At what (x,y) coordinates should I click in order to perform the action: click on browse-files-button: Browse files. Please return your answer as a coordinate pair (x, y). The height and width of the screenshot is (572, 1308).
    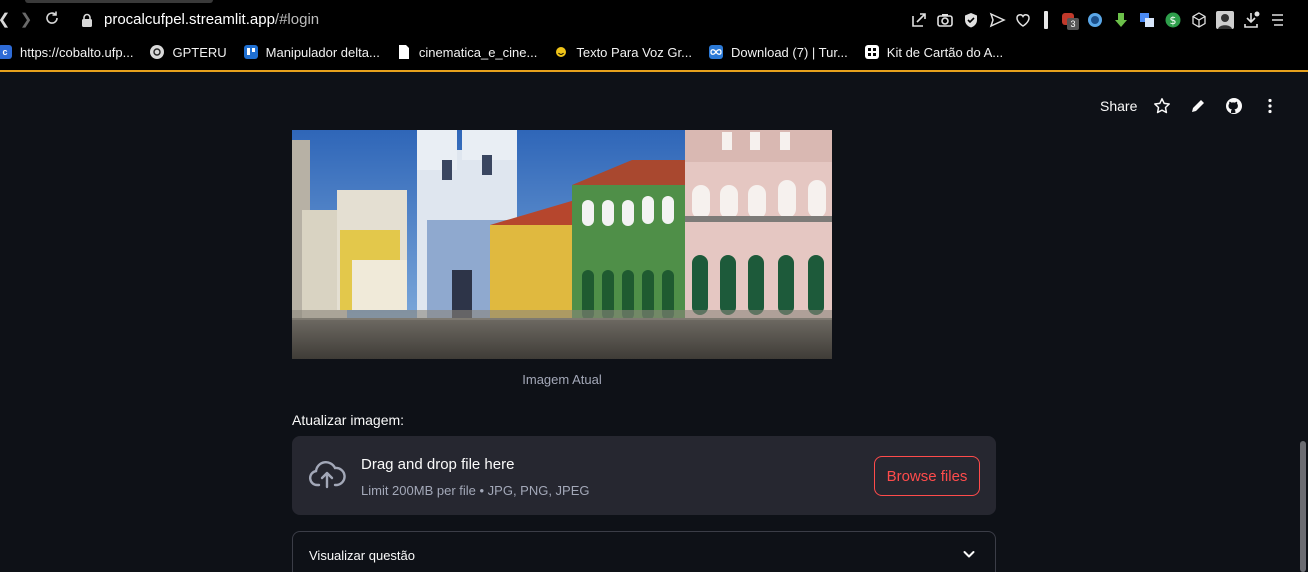
    Looking at the image, I should click on (927, 476).